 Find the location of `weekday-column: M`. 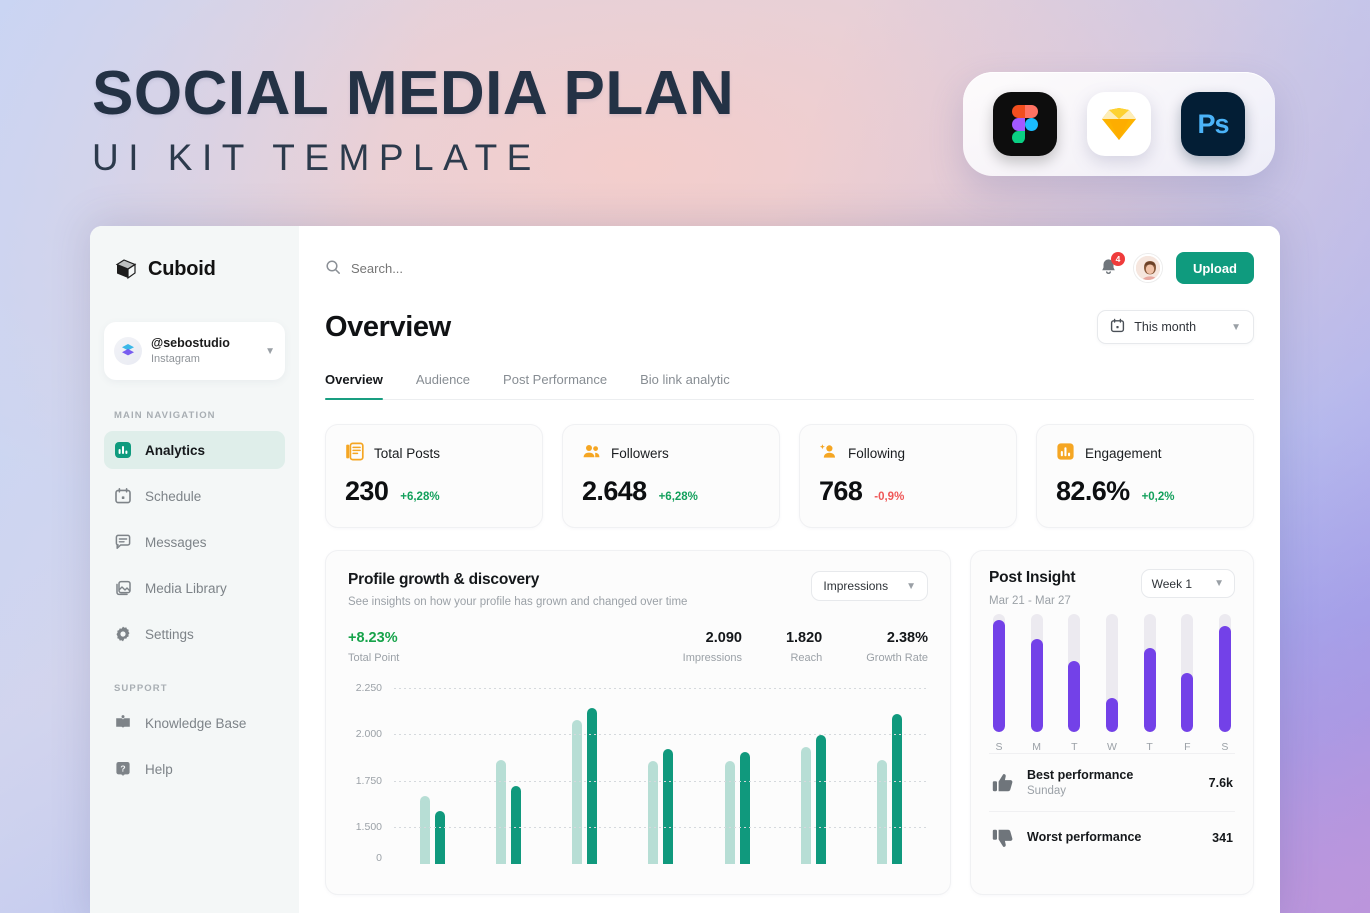

weekday-column: M is located at coordinates (1036, 683).